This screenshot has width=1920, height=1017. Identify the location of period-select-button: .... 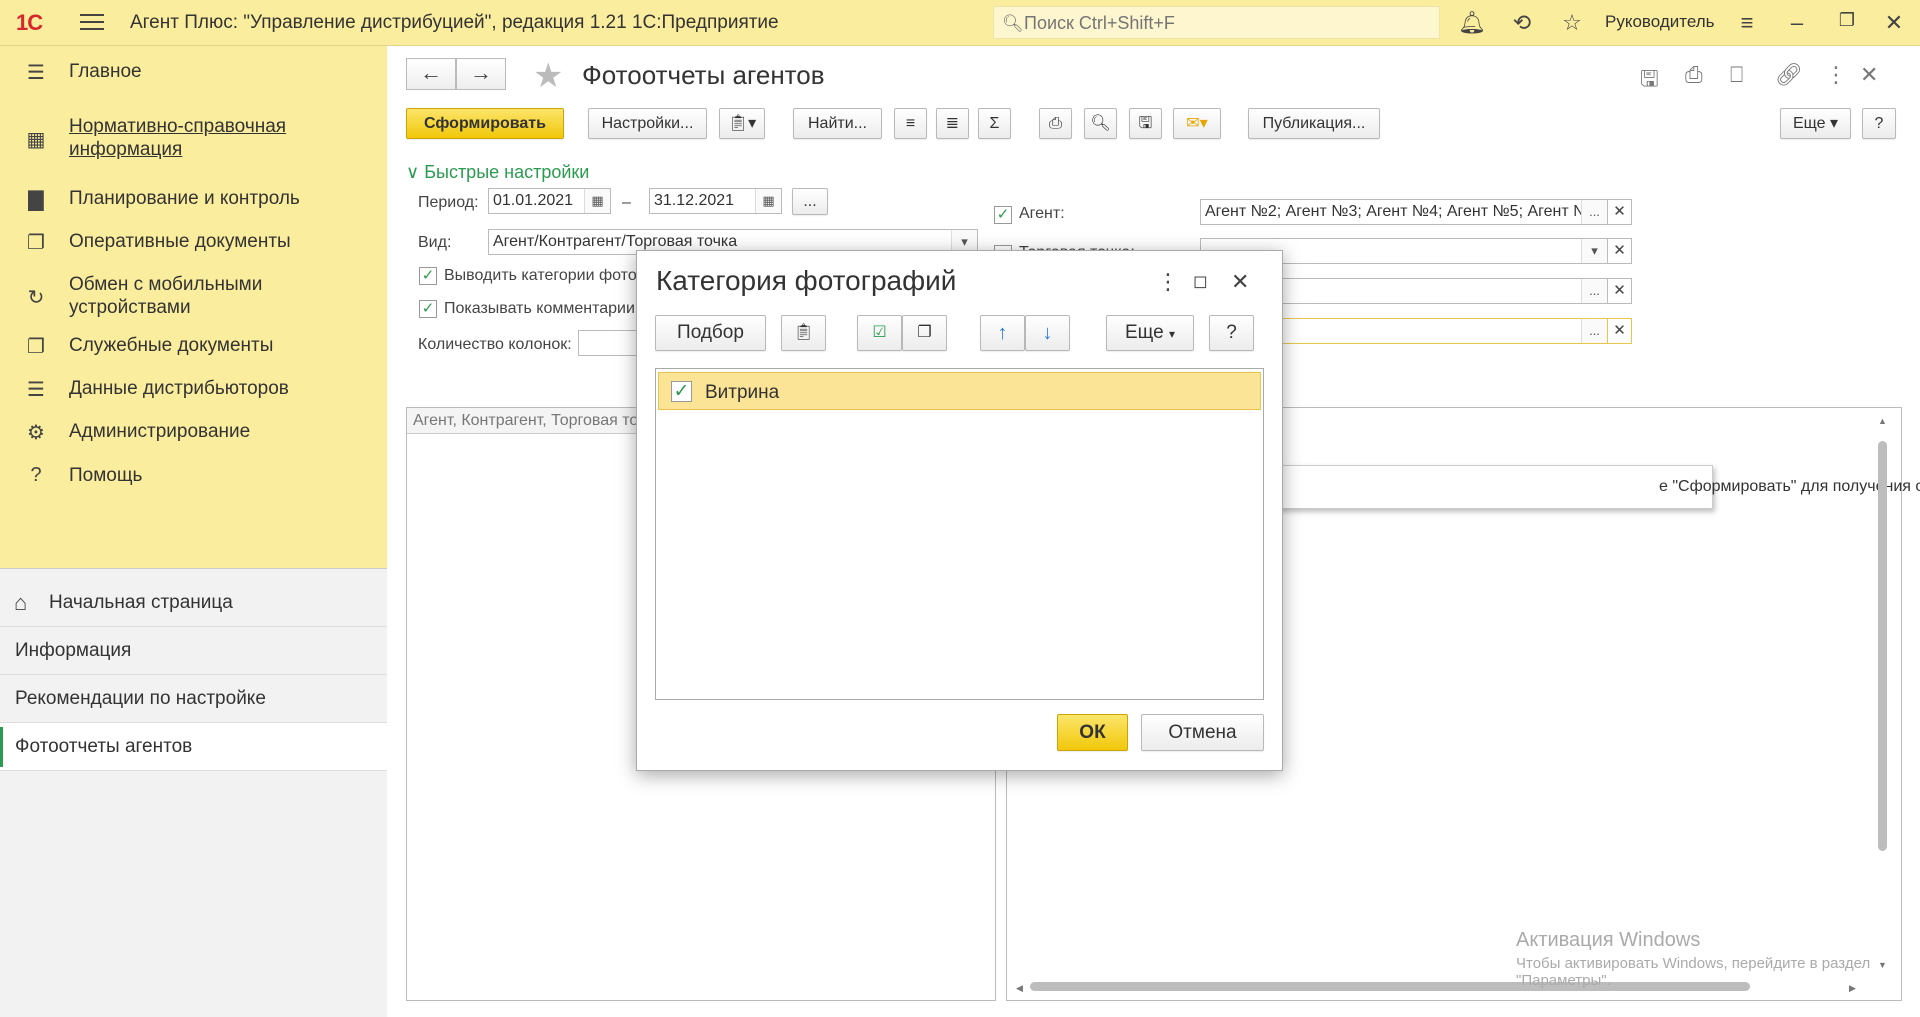
(810, 201).